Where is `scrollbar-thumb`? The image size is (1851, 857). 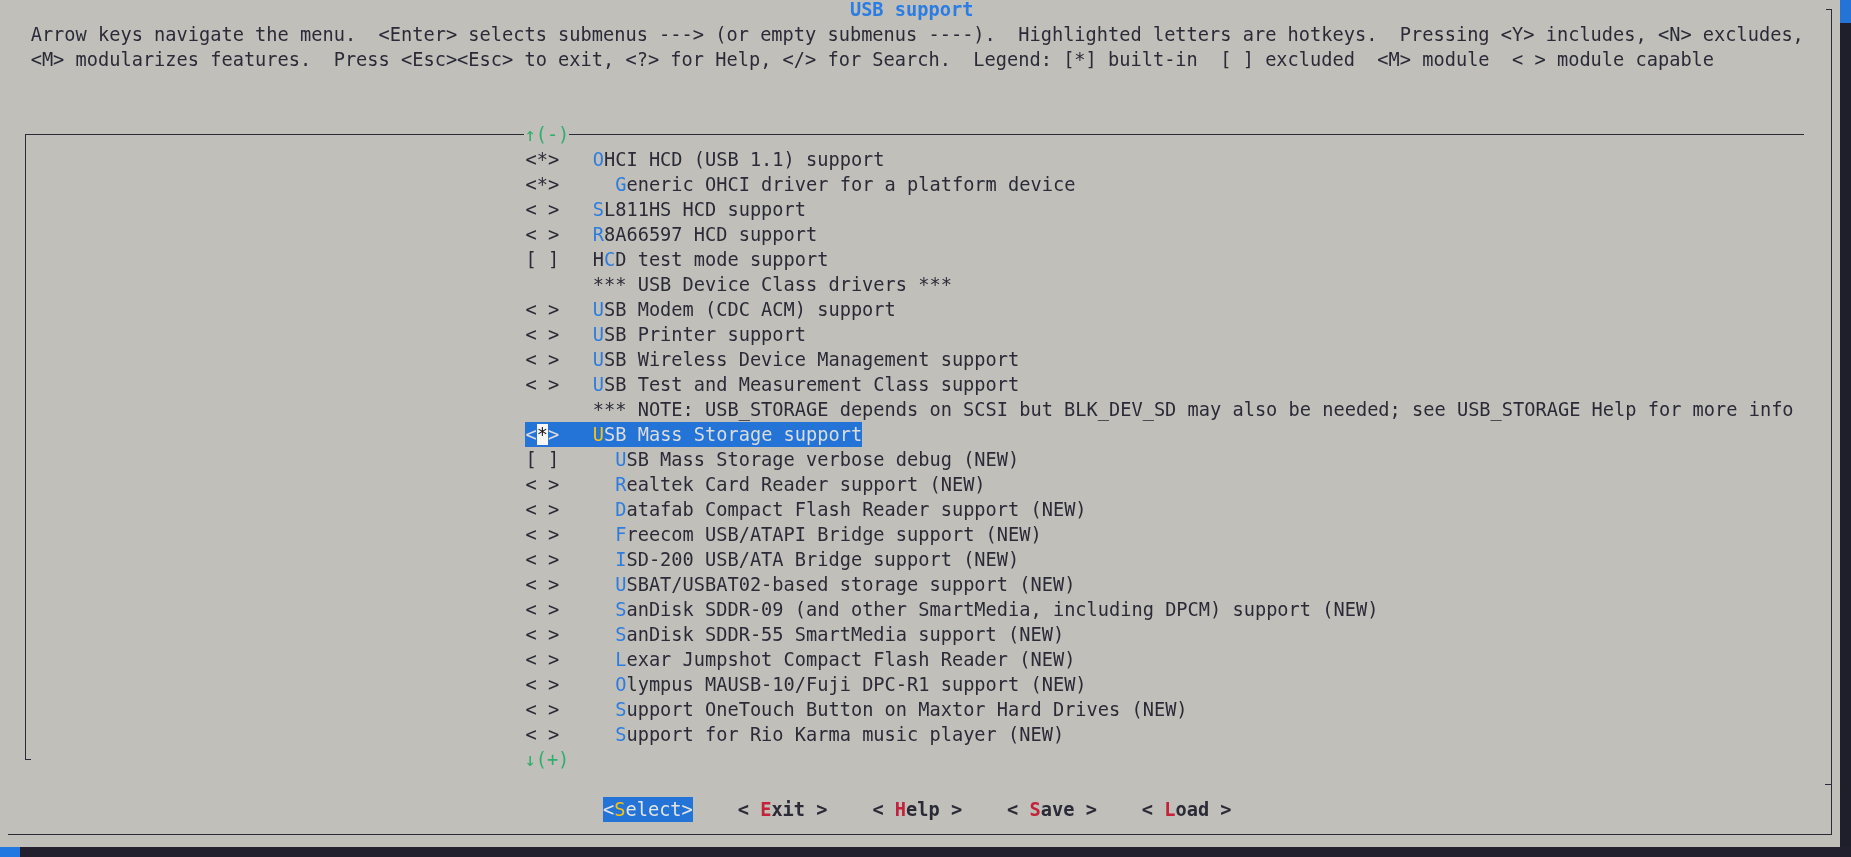
scrollbar-thumb is located at coordinates (1845, 11).